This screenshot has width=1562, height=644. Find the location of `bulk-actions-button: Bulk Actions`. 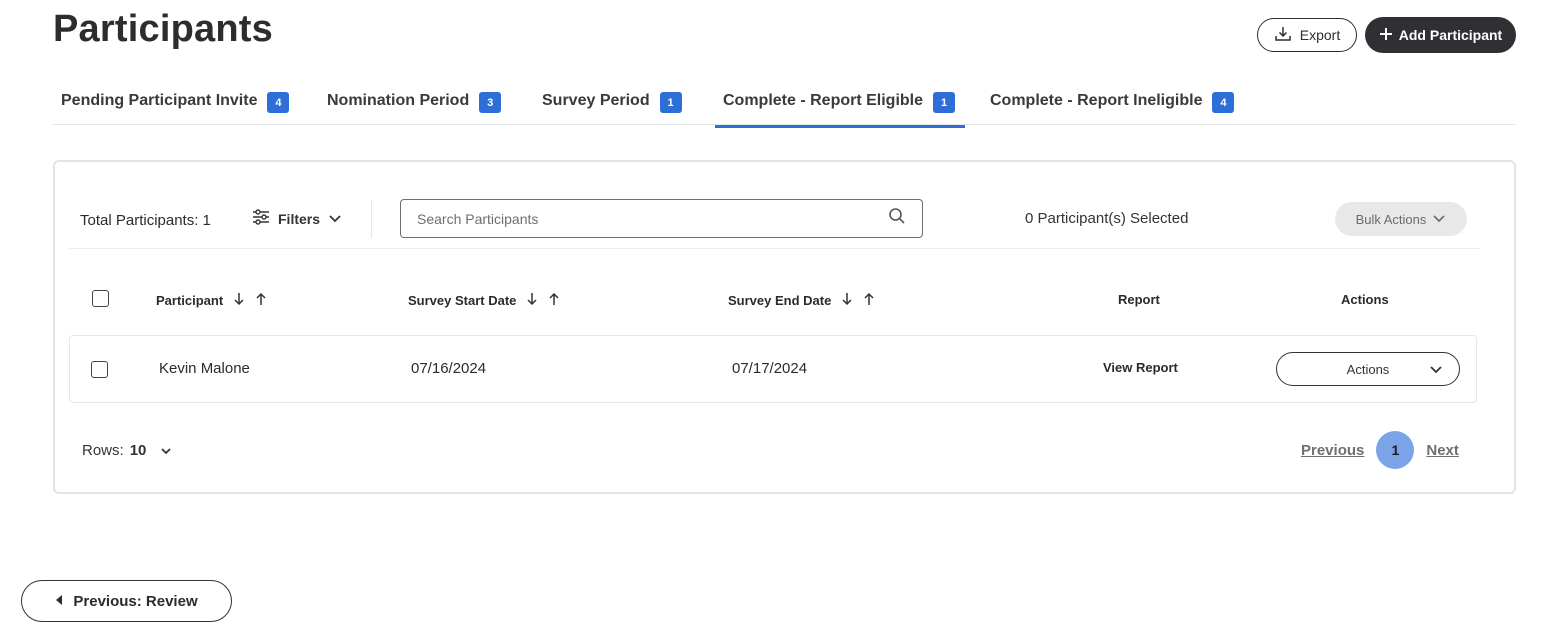

bulk-actions-button: Bulk Actions is located at coordinates (1401, 219).